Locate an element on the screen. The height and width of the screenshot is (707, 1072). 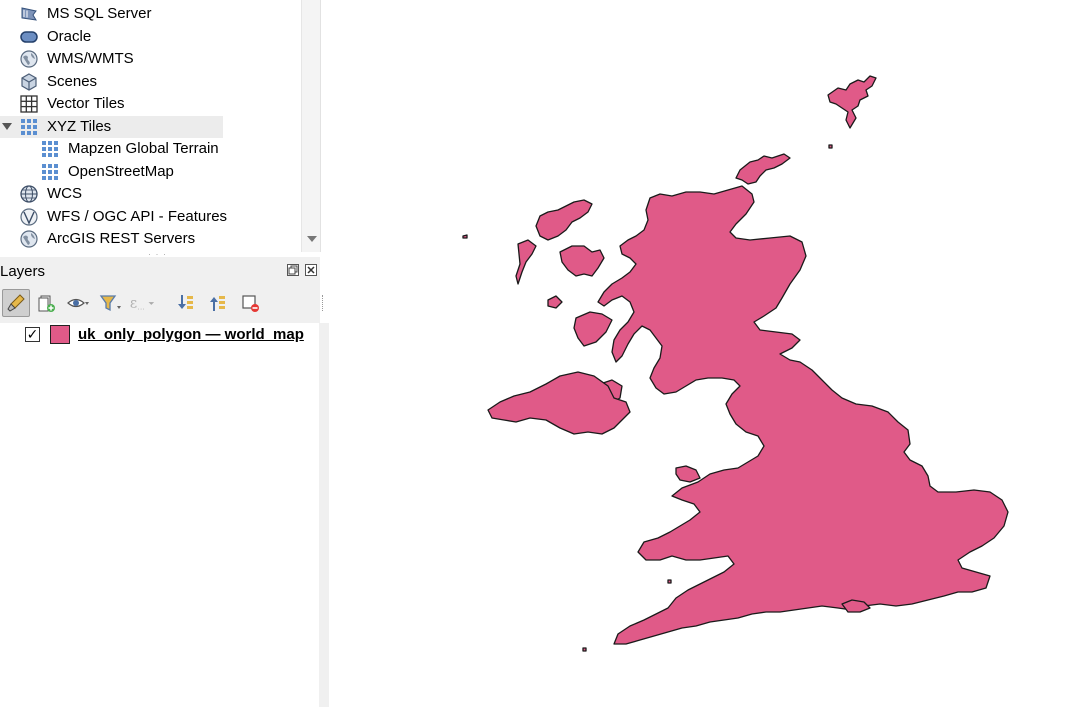
mull-polygon is located at coordinates (593, 329).